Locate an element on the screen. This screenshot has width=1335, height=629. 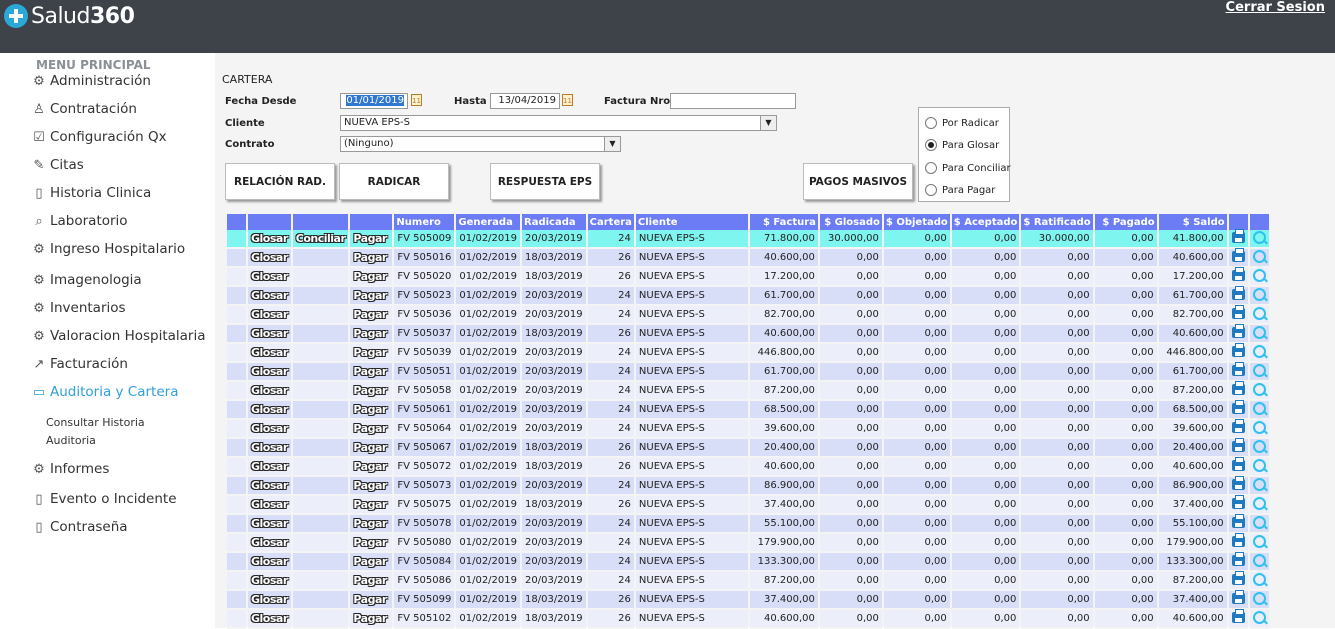
sidebar-item-inventarios: ⚙ Inventarios is located at coordinates (78, 308).